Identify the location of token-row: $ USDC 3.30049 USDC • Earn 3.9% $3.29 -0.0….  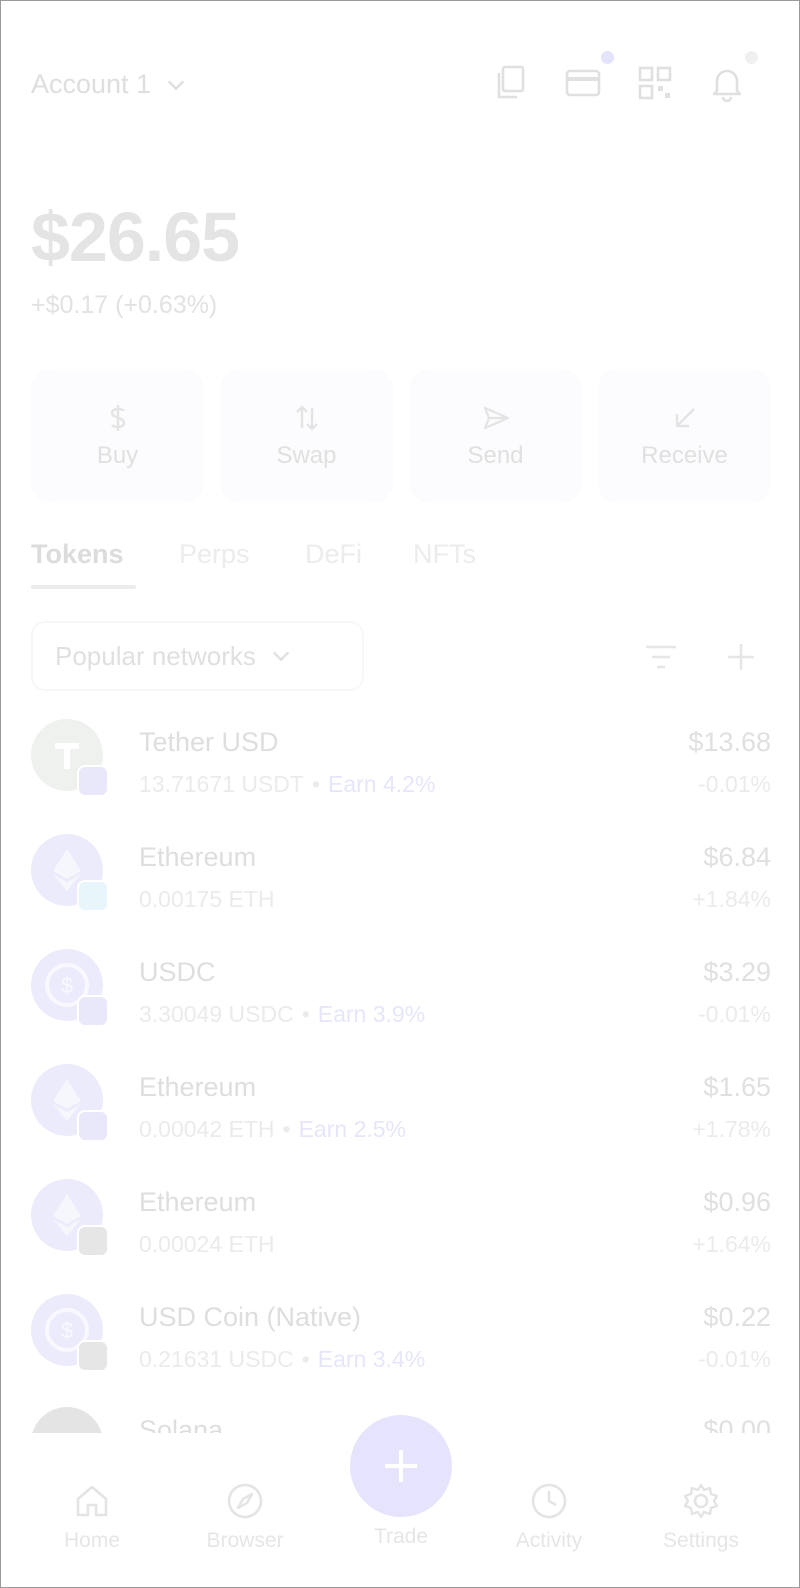
(401, 999).